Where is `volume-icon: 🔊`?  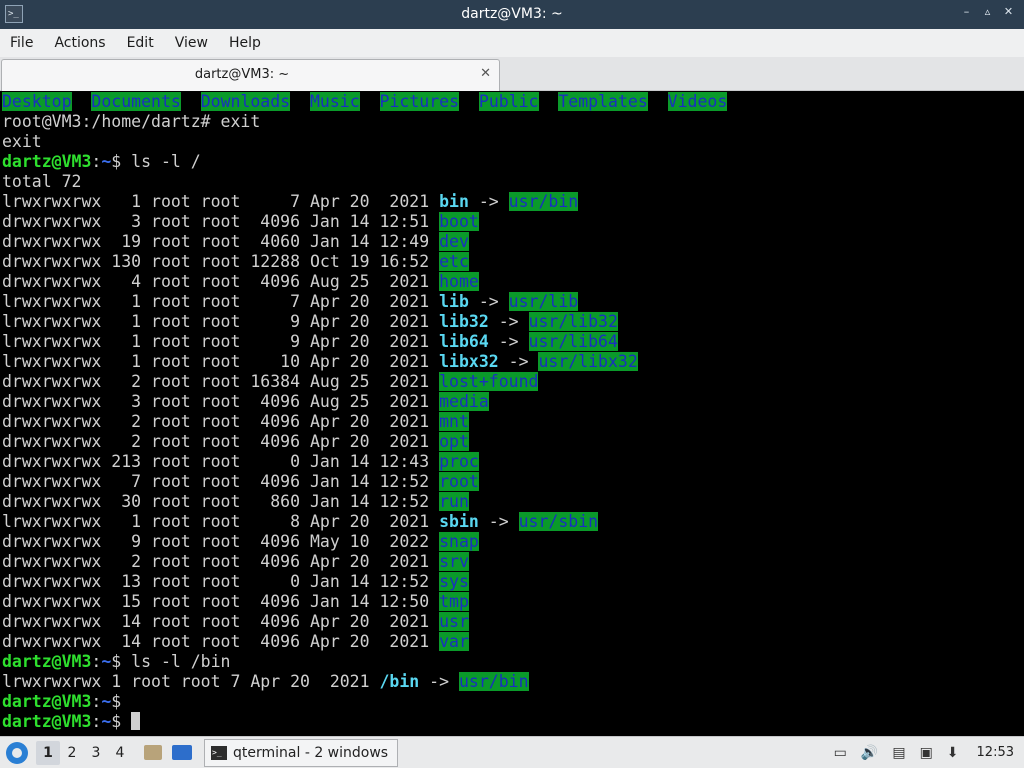 volume-icon: 🔊 is located at coordinates (869, 753).